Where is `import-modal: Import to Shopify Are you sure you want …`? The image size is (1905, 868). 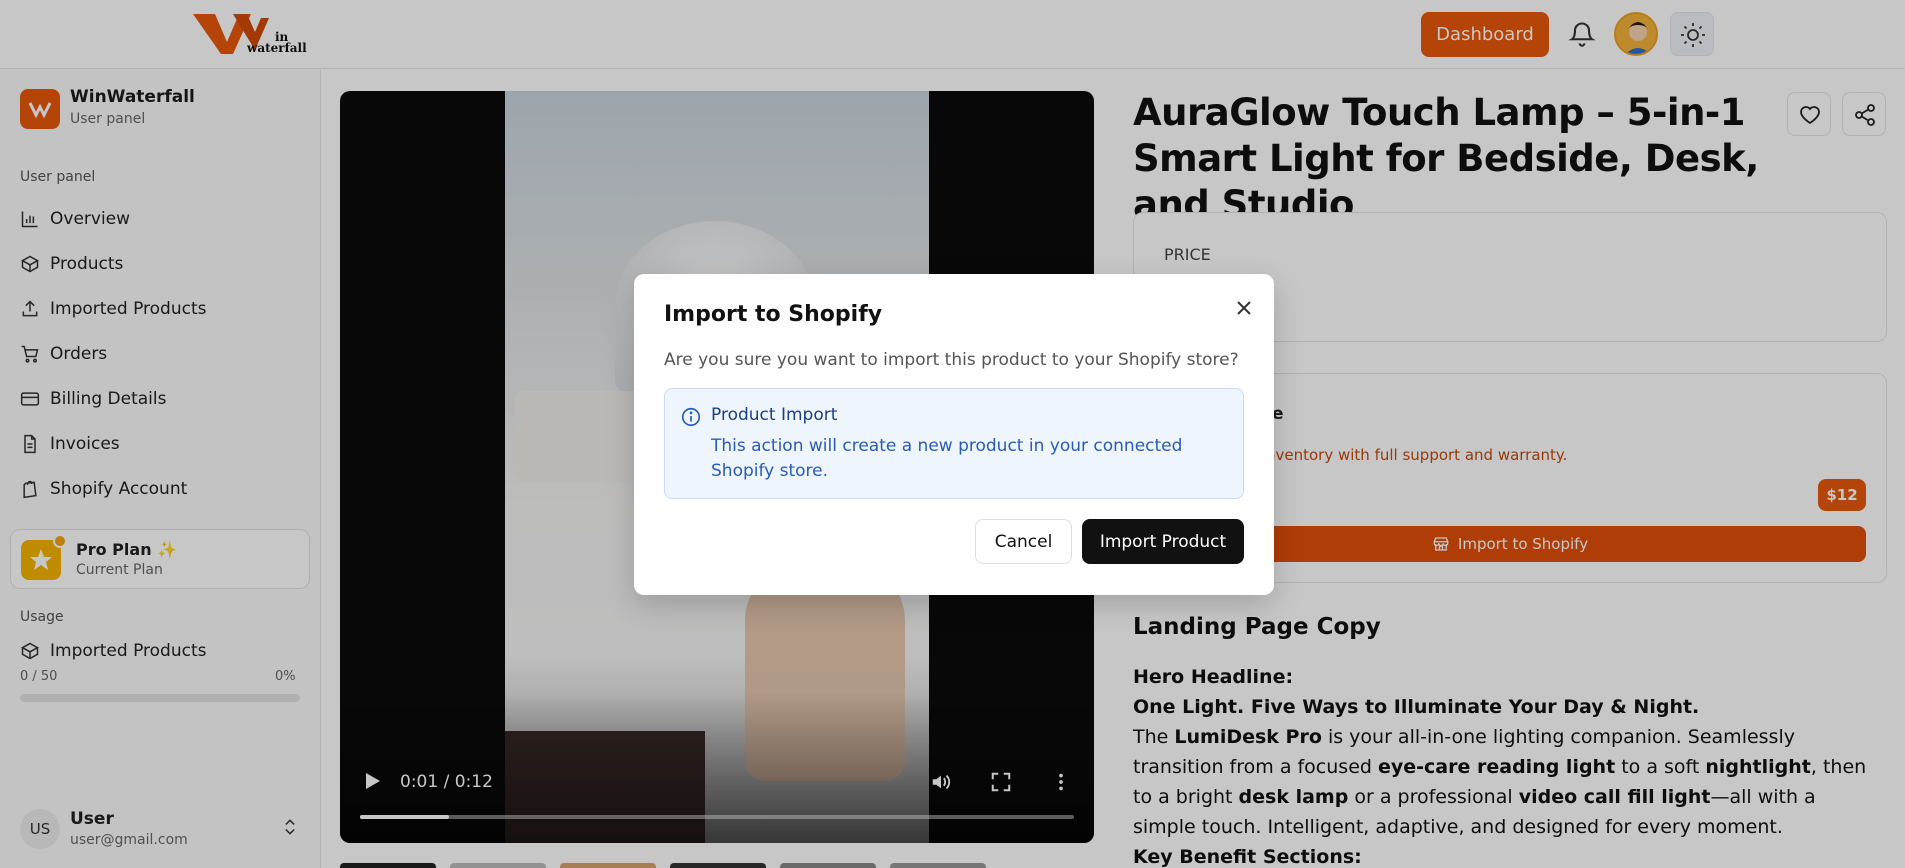
import-modal: Import to Shopify Are you sure you want … is located at coordinates (954, 434).